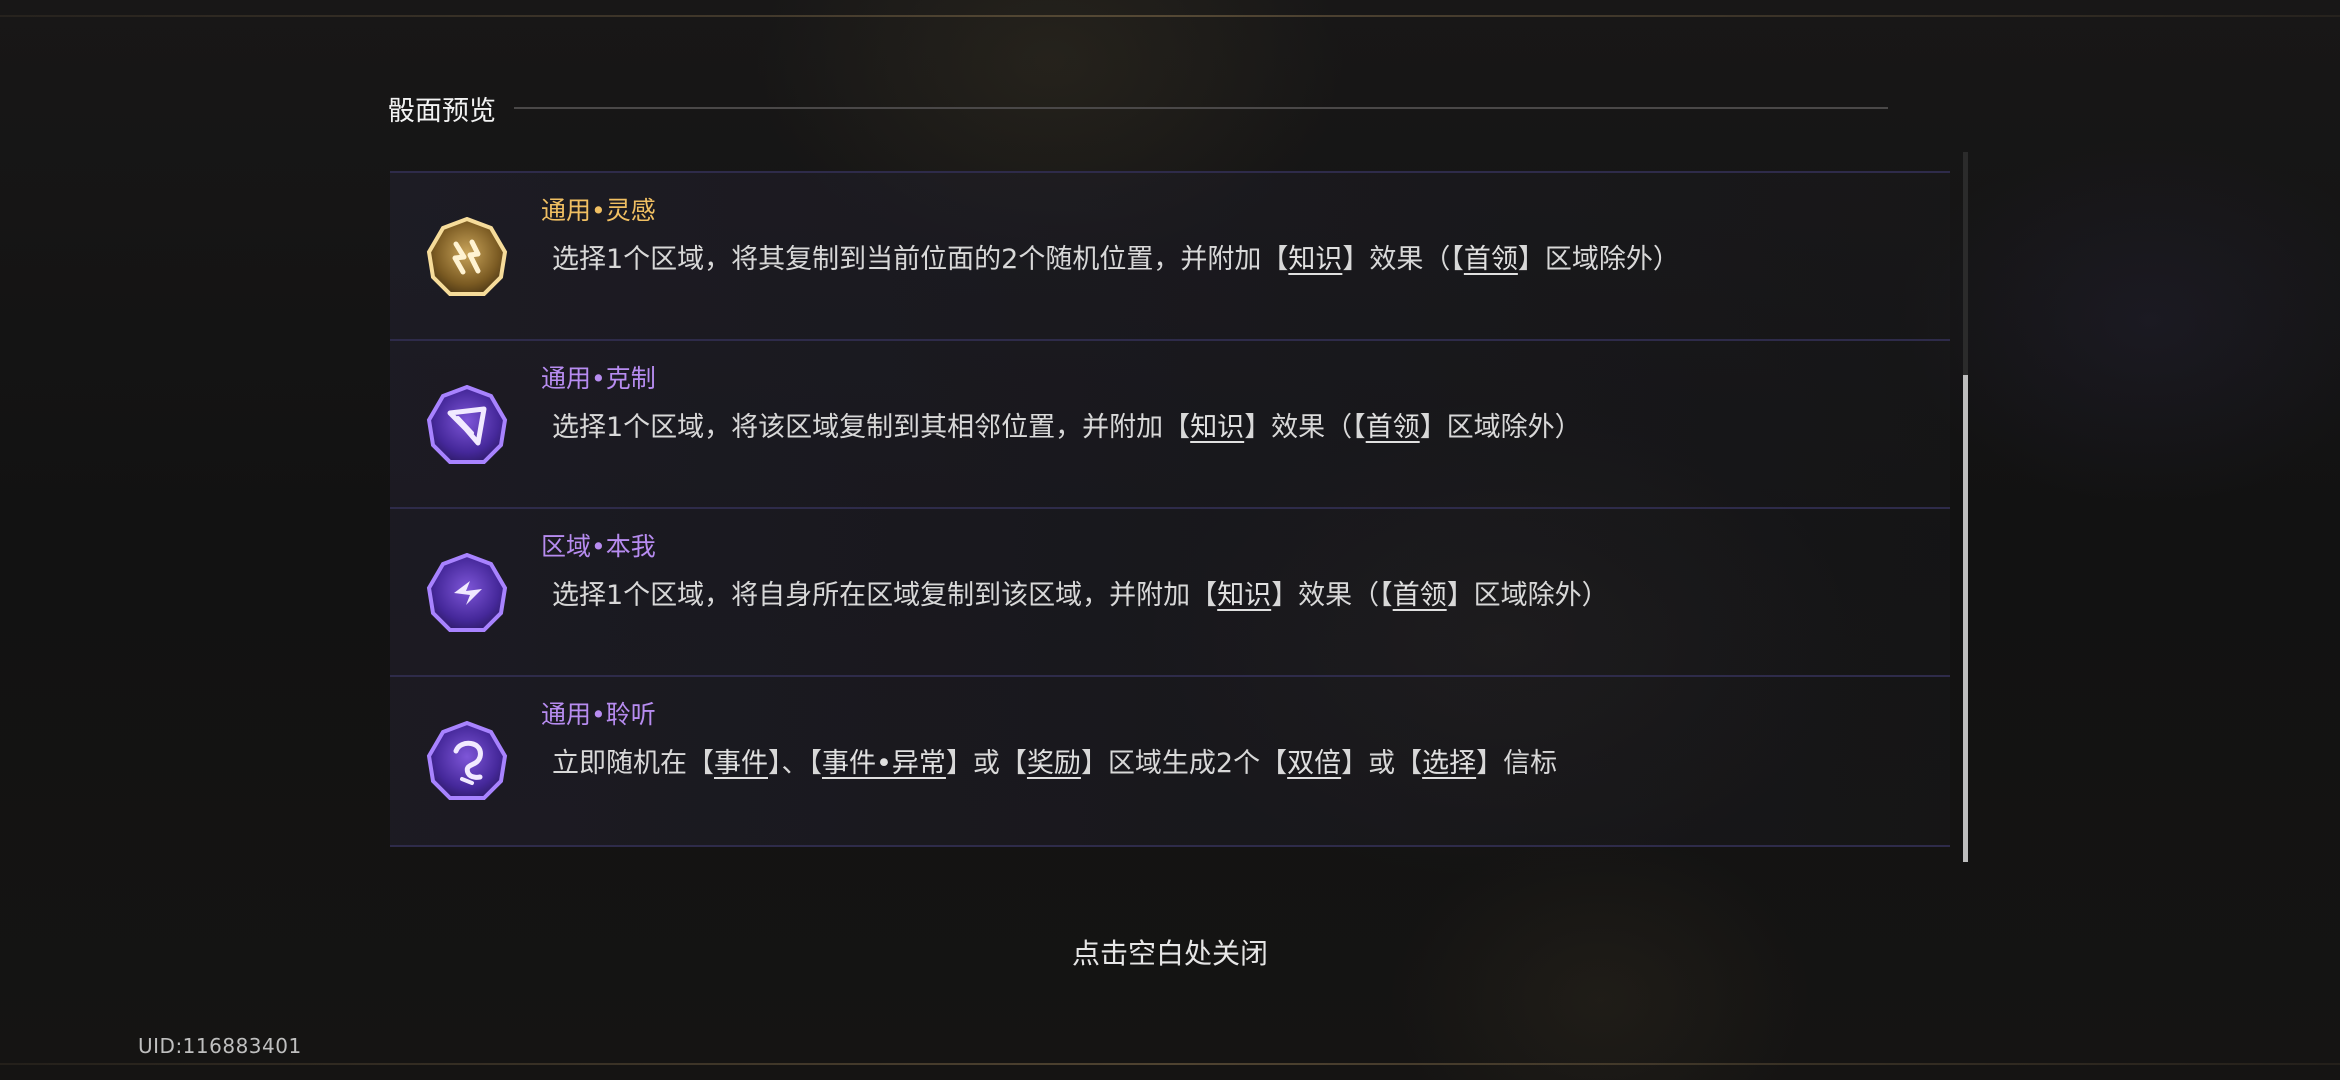  Describe the element at coordinates (467, 760) in the screenshot. I see `listen-sigil-icon` at that location.